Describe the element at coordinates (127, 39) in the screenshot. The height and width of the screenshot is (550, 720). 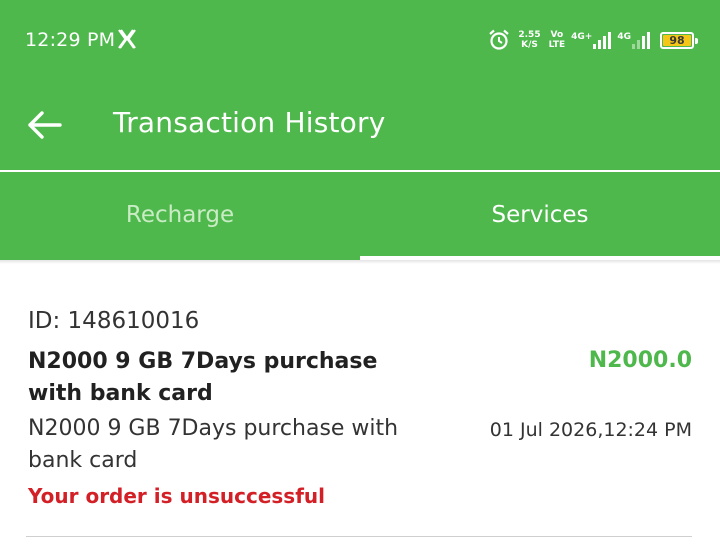
I see `x-icon` at that location.